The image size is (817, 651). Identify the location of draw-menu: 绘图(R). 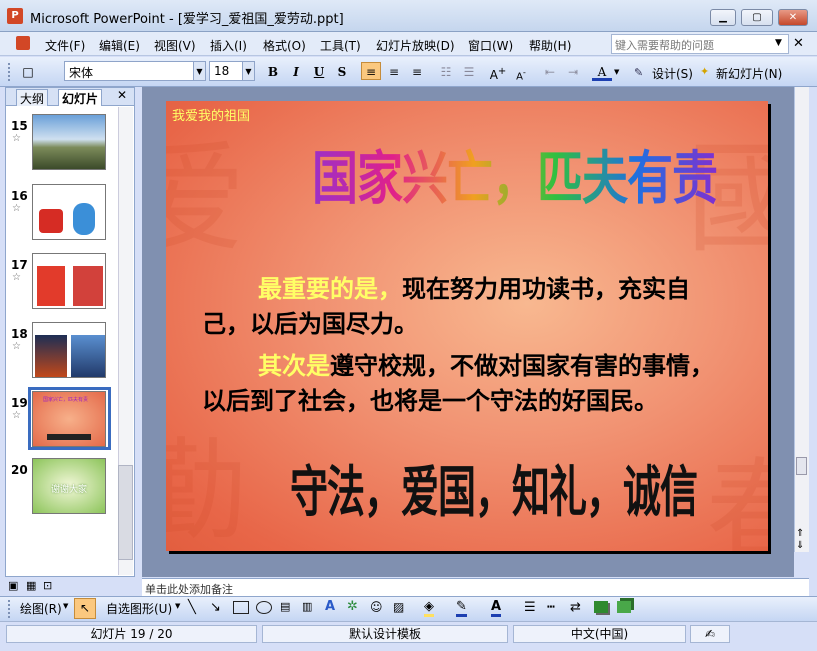
(41, 608).